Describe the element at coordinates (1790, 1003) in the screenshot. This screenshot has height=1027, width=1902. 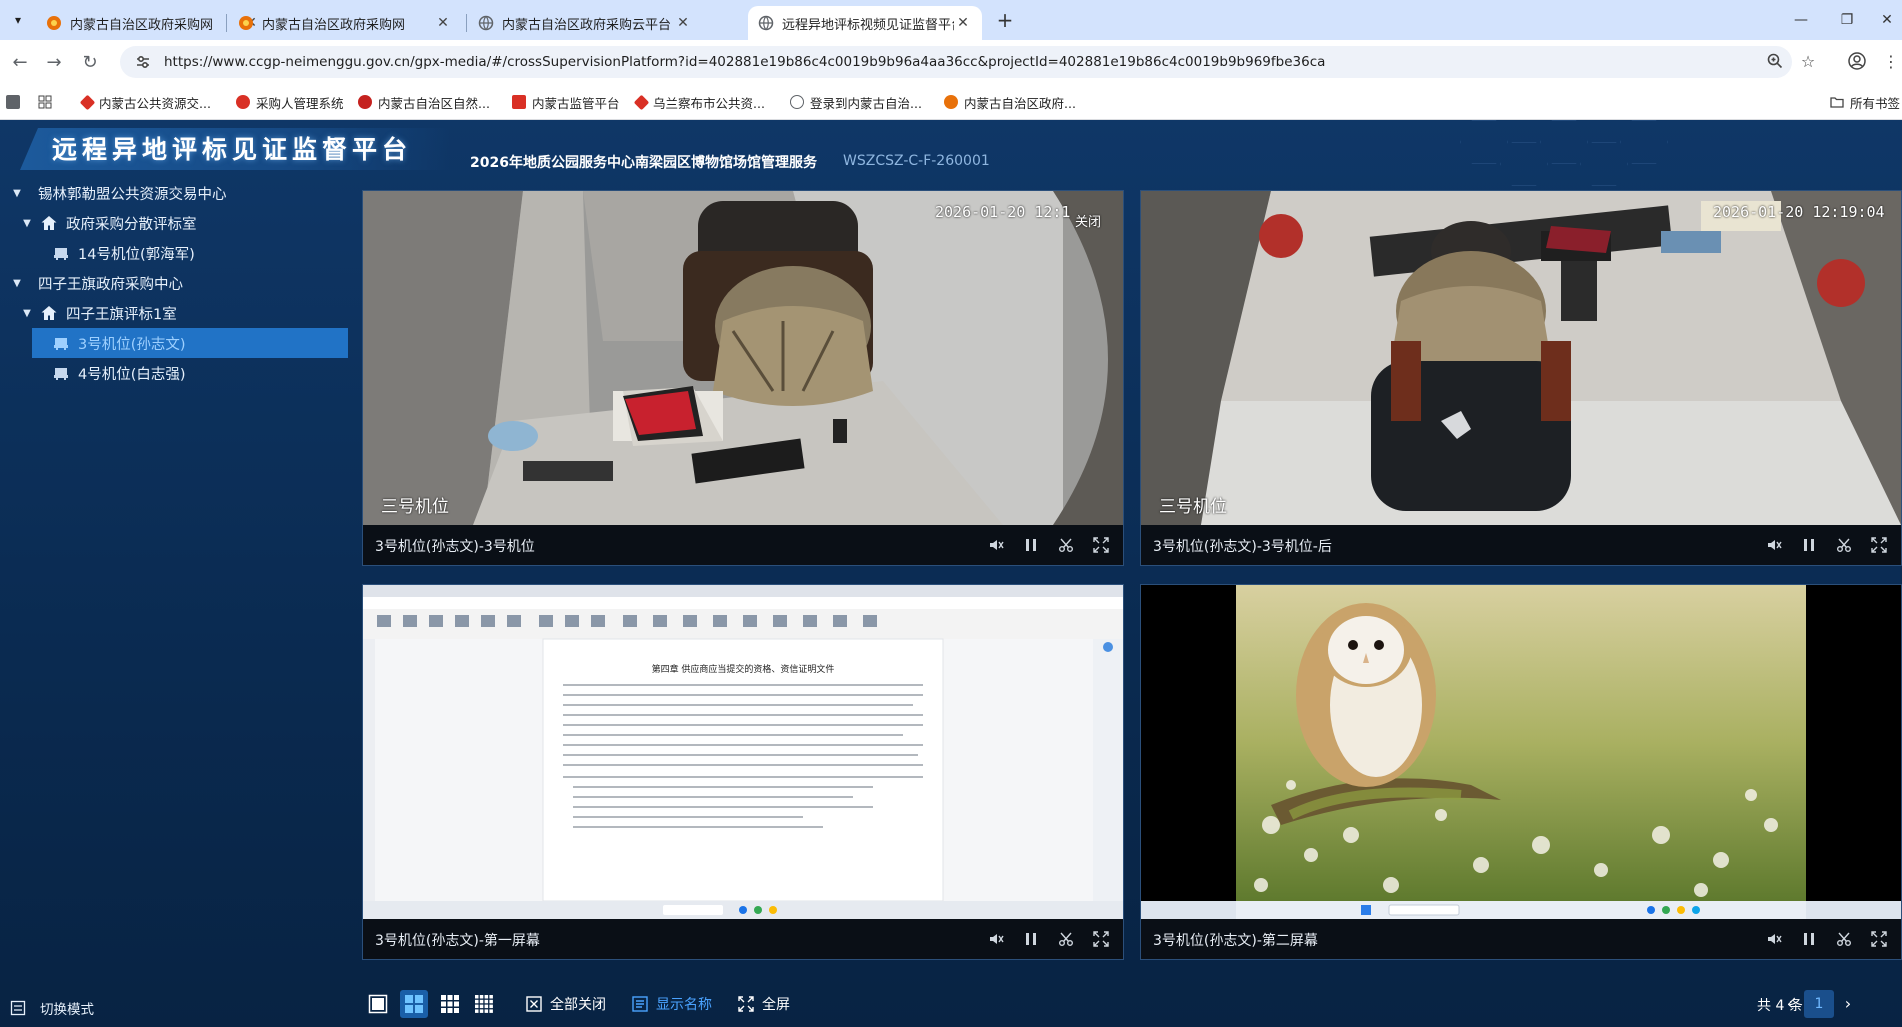
I see `prev-page-icon: ‹` at that location.